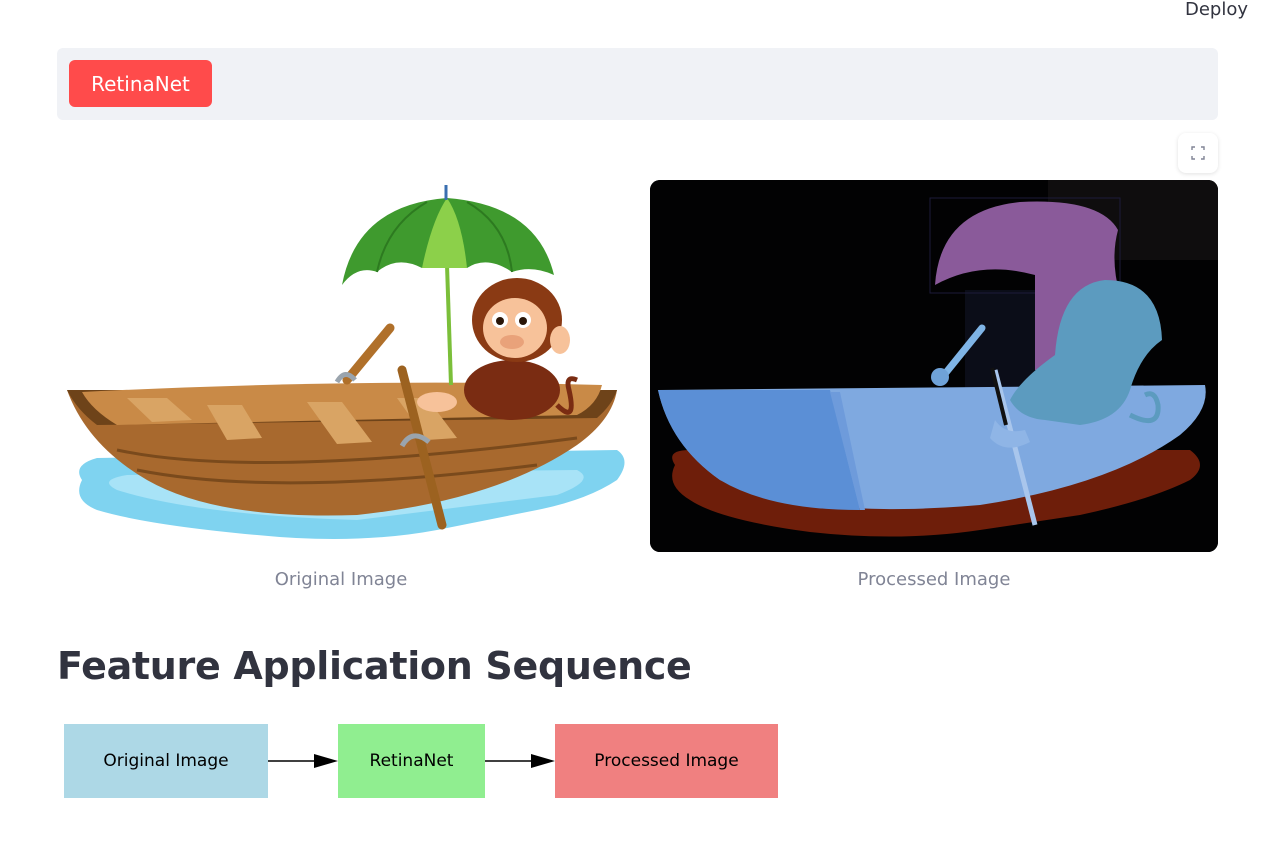 The width and height of the screenshot is (1265, 865). What do you see at coordinates (1216, 10) in the screenshot?
I see `deploy-button: Deploy` at bounding box center [1216, 10].